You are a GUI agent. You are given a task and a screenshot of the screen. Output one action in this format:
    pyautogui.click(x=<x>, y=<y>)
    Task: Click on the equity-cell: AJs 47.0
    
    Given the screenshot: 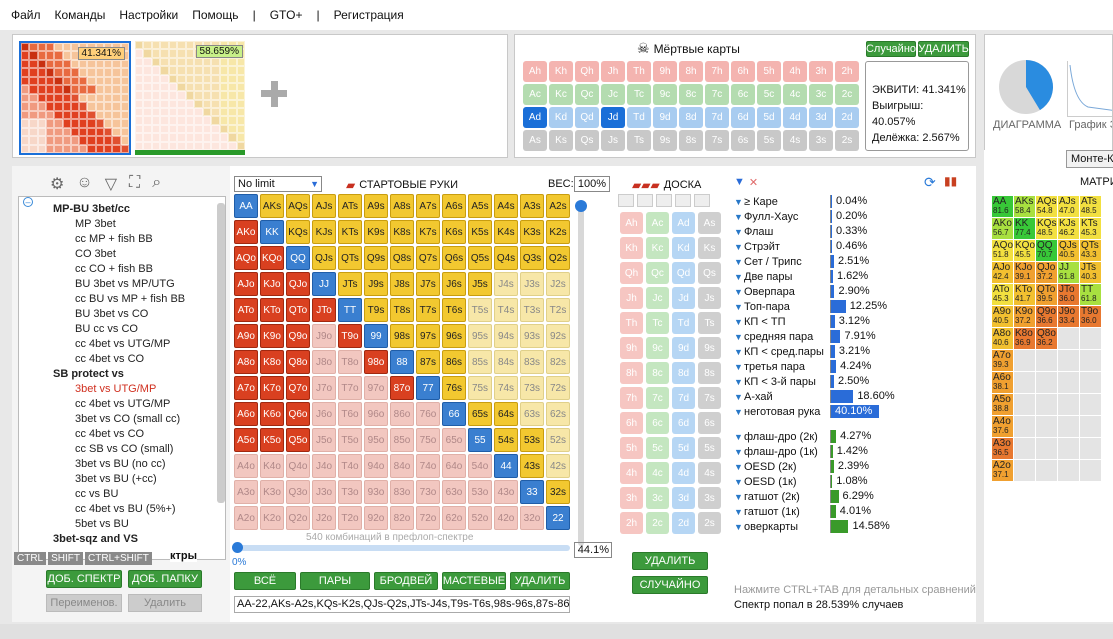 What is the action you would take?
    pyautogui.click(x=1068, y=206)
    